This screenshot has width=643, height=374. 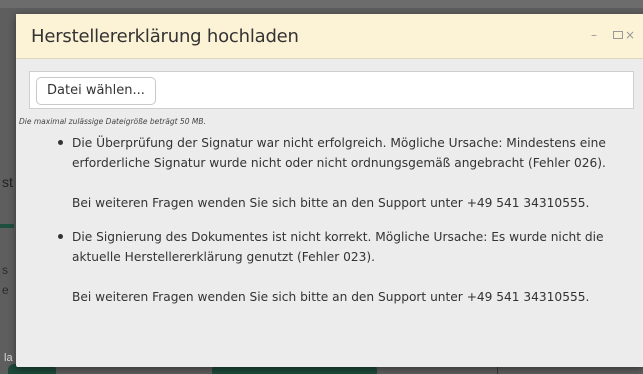 What do you see at coordinates (5, 290) in the screenshot?
I see `background-text-fragment: e` at bounding box center [5, 290].